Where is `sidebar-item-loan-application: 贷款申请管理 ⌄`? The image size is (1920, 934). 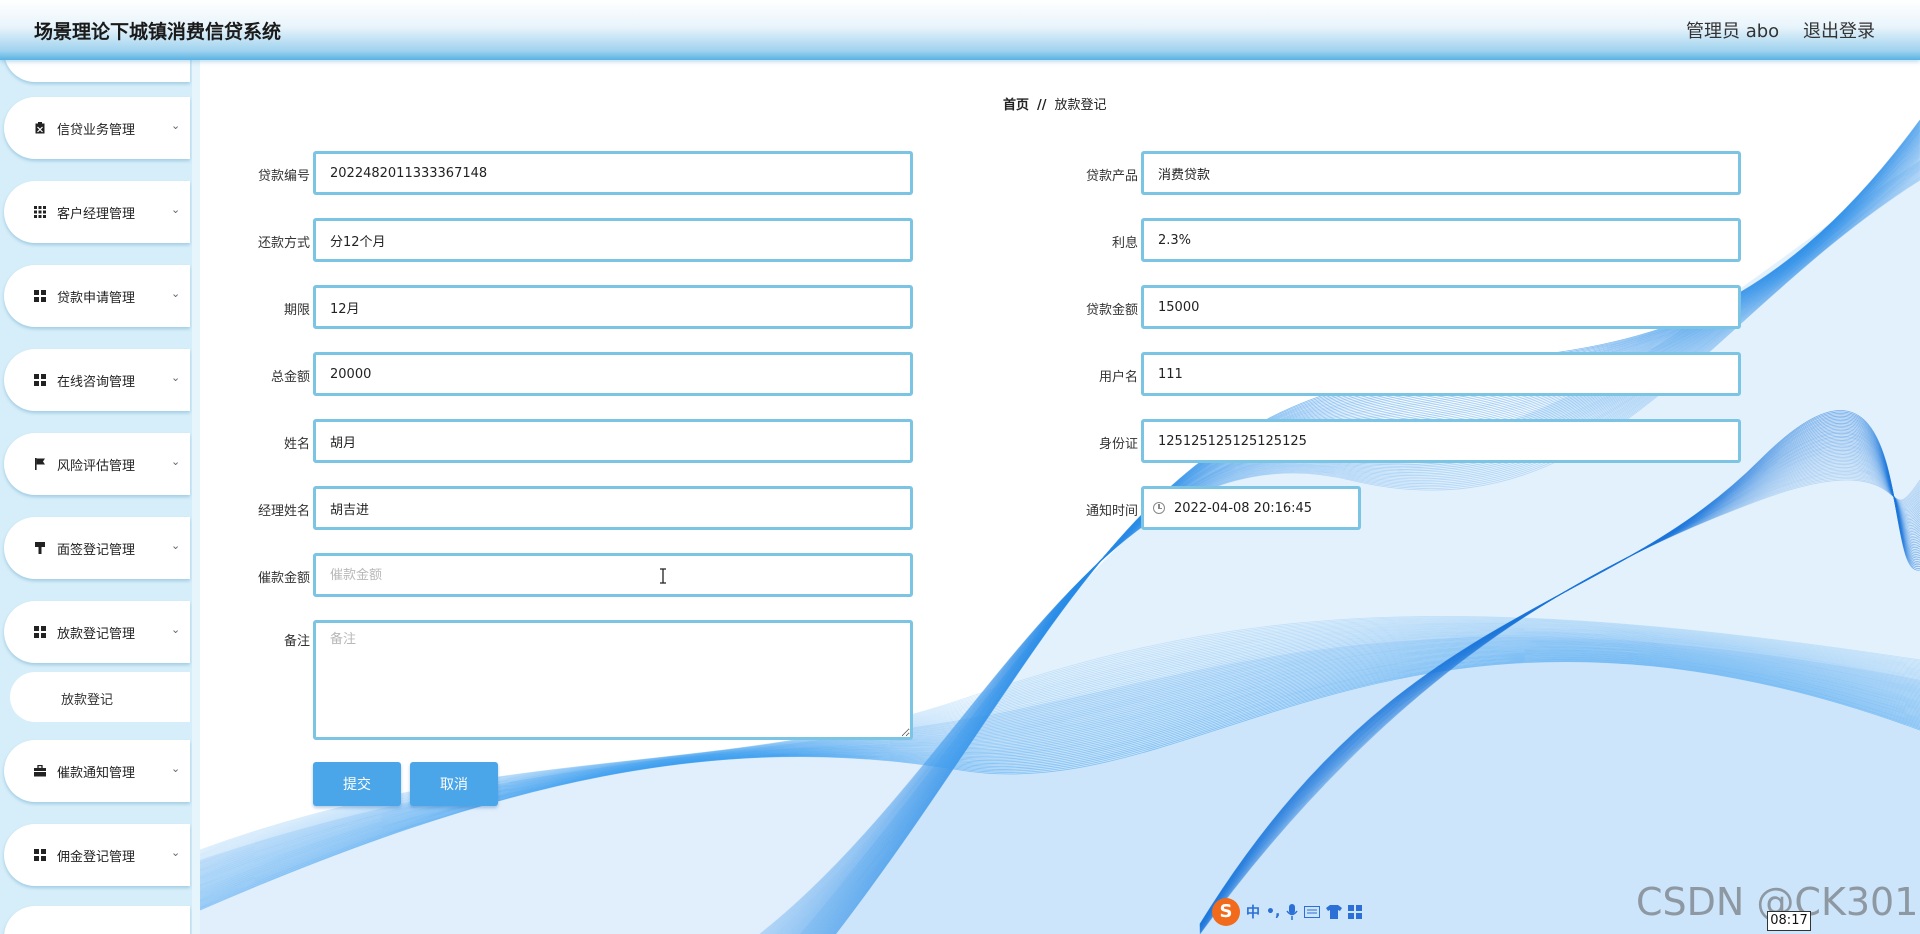 sidebar-item-loan-application: 贷款申请管理 ⌄ is located at coordinates (97, 296).